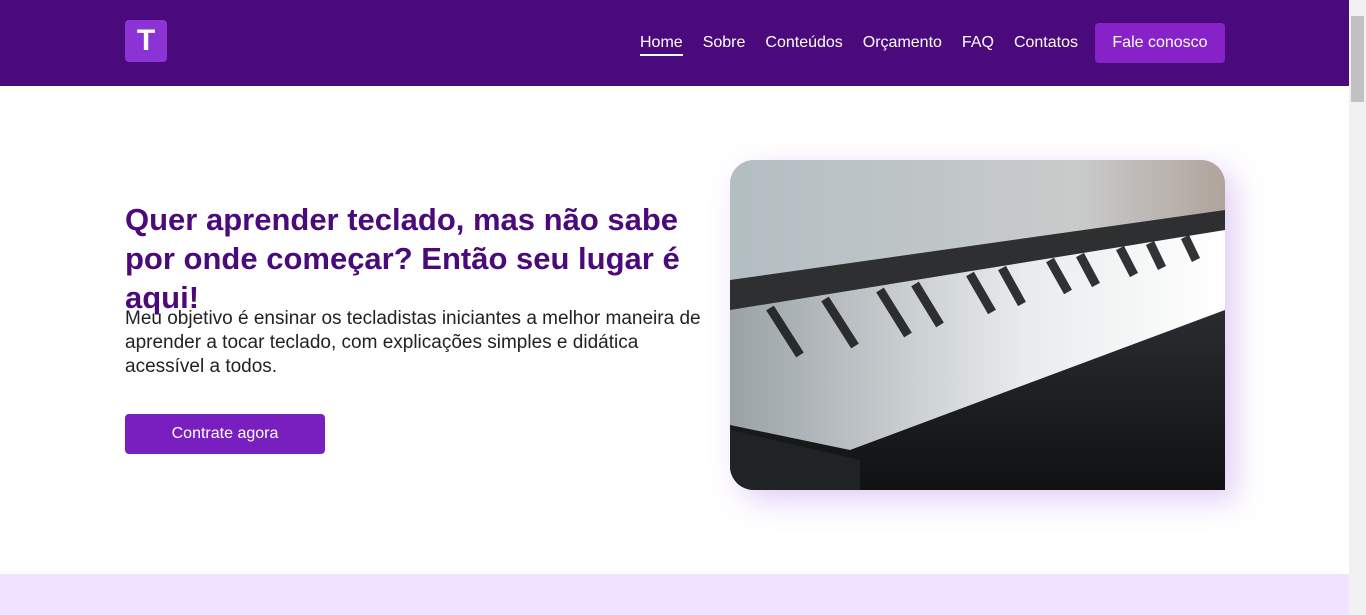 Image resolution: width=1366 pixels, height=615 pixels. I want to click on nav-orcamento: Orçamento, so click(902, 43).